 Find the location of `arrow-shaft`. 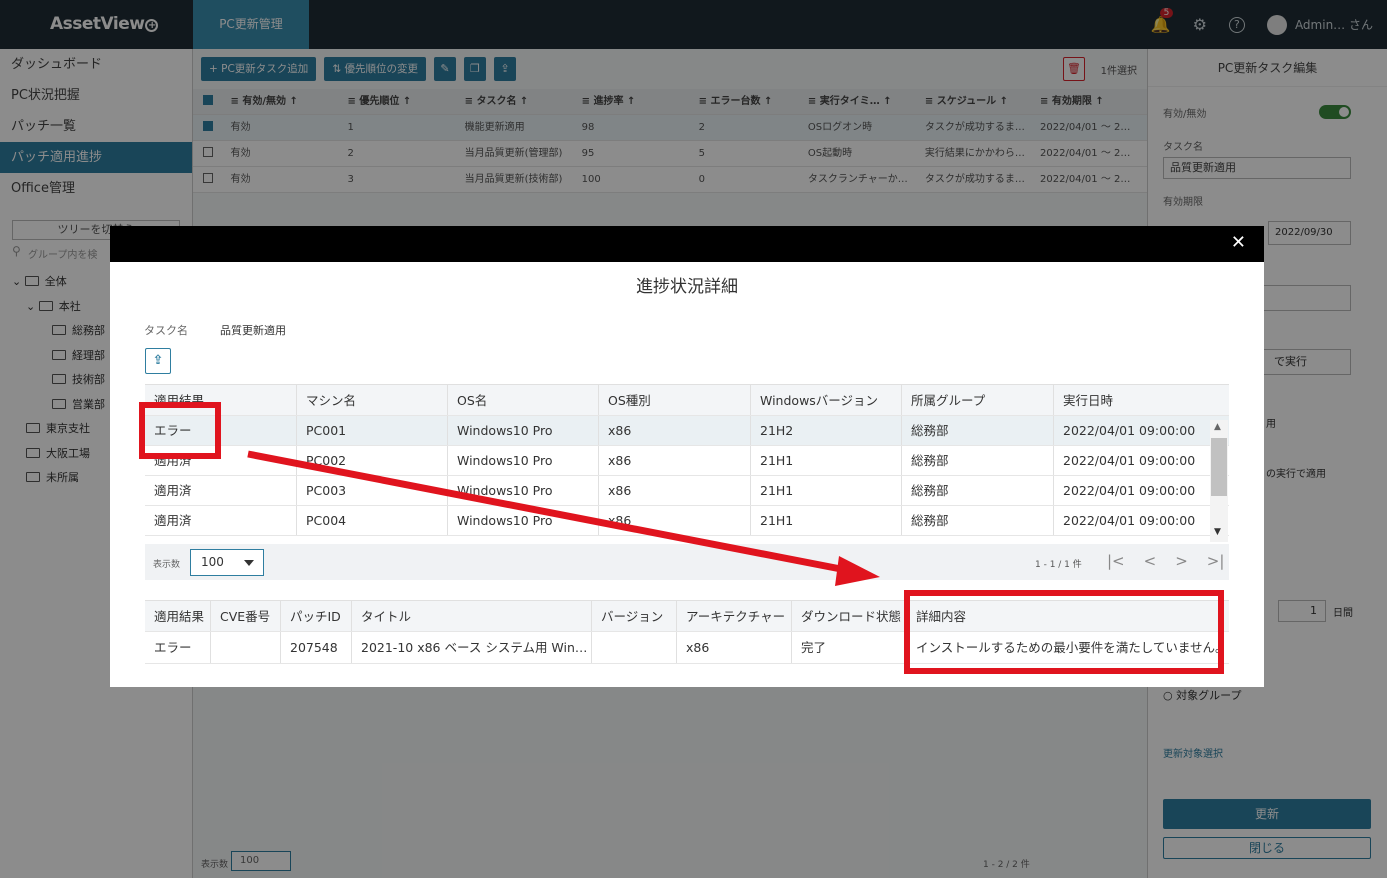

arrow-shaft is located at coordinates (547, 512).